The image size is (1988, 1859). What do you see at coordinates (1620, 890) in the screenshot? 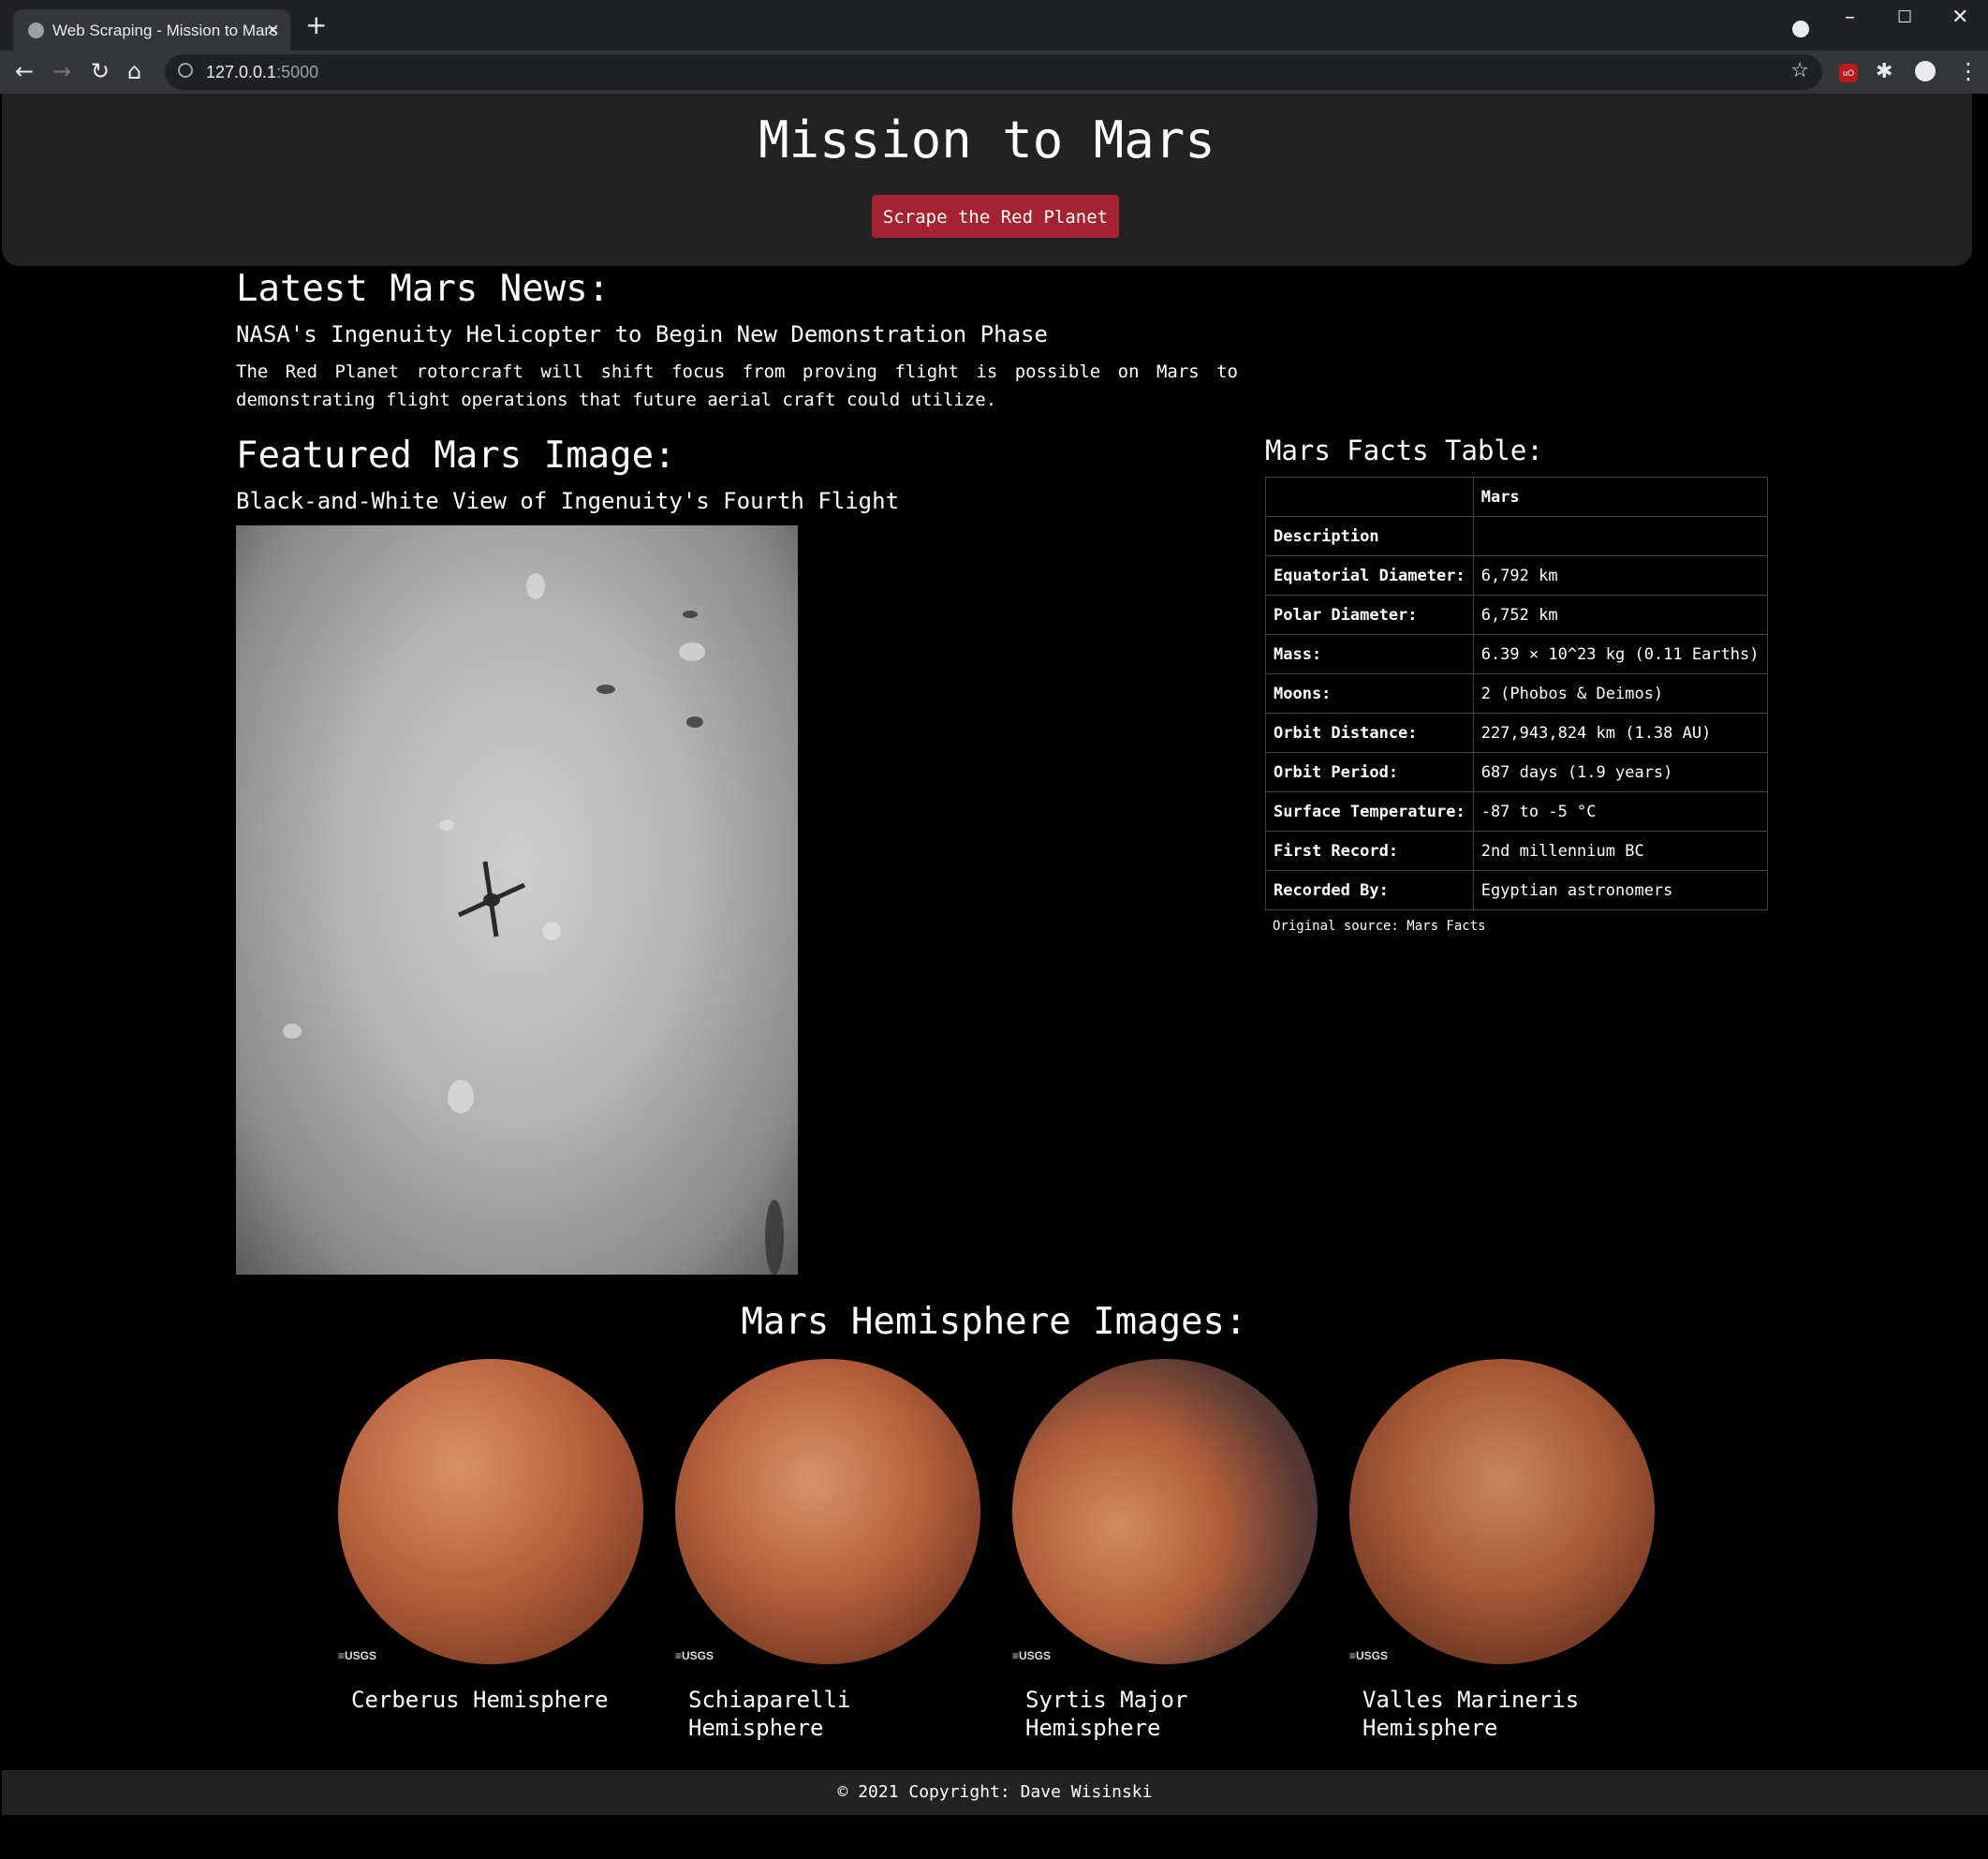
I see `fact-value: Egyptian astronomers` at bounding box center [1620, 890].